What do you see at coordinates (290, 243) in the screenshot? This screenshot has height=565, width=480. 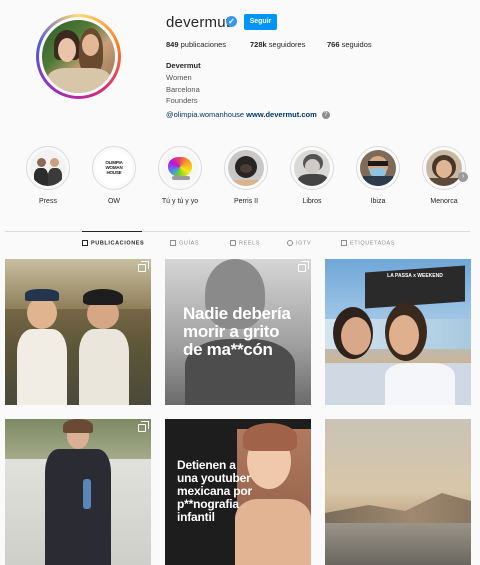 I see `igtv-icon` at bounding box center [290, 243].